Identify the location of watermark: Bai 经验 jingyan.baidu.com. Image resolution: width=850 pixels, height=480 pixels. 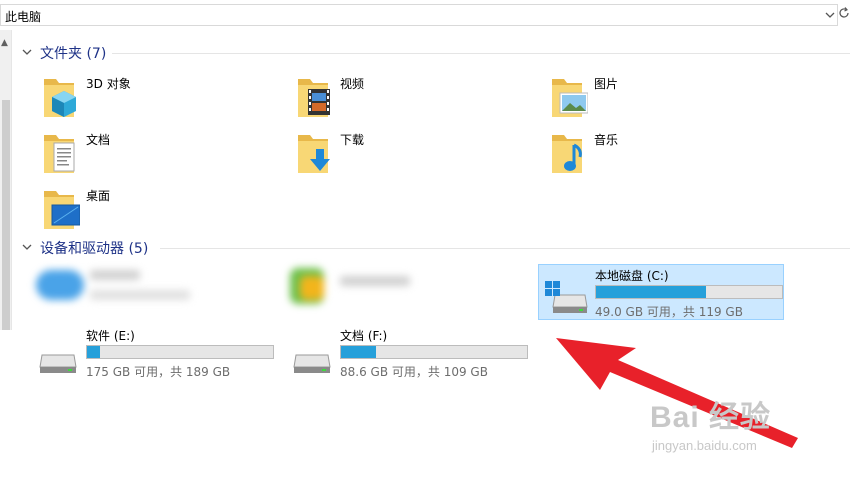
(750, 427).